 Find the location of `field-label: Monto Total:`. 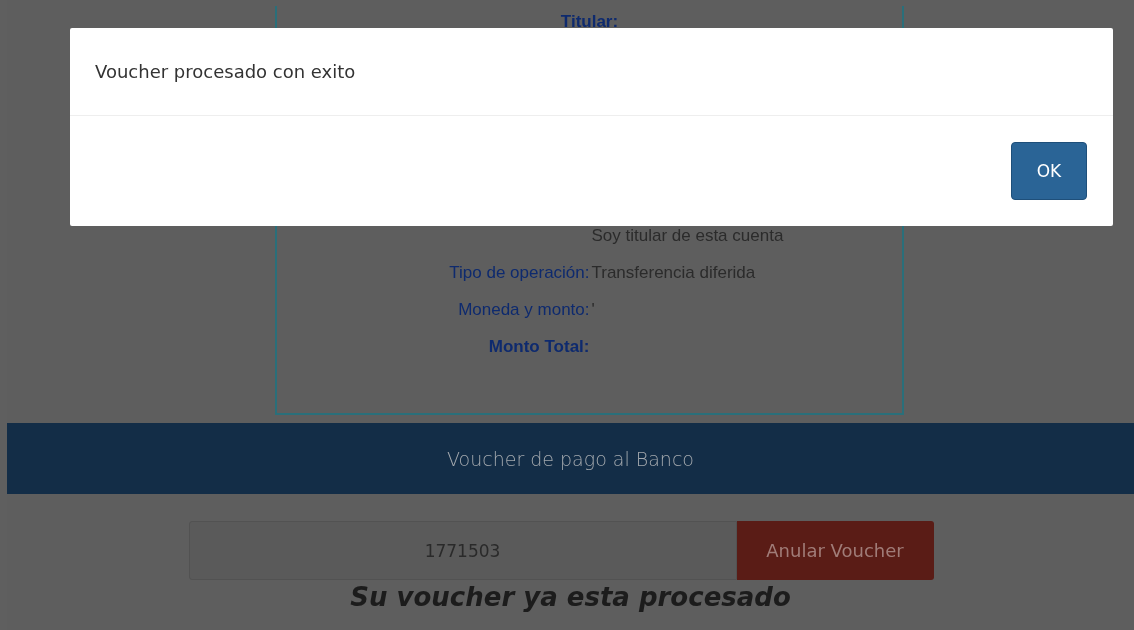

field-label: Monto Total: is located at coordinates (538, 347).